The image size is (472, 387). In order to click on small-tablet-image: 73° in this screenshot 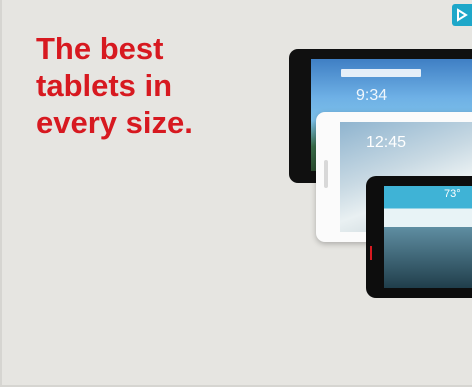, I will do `click(419, 237)`.